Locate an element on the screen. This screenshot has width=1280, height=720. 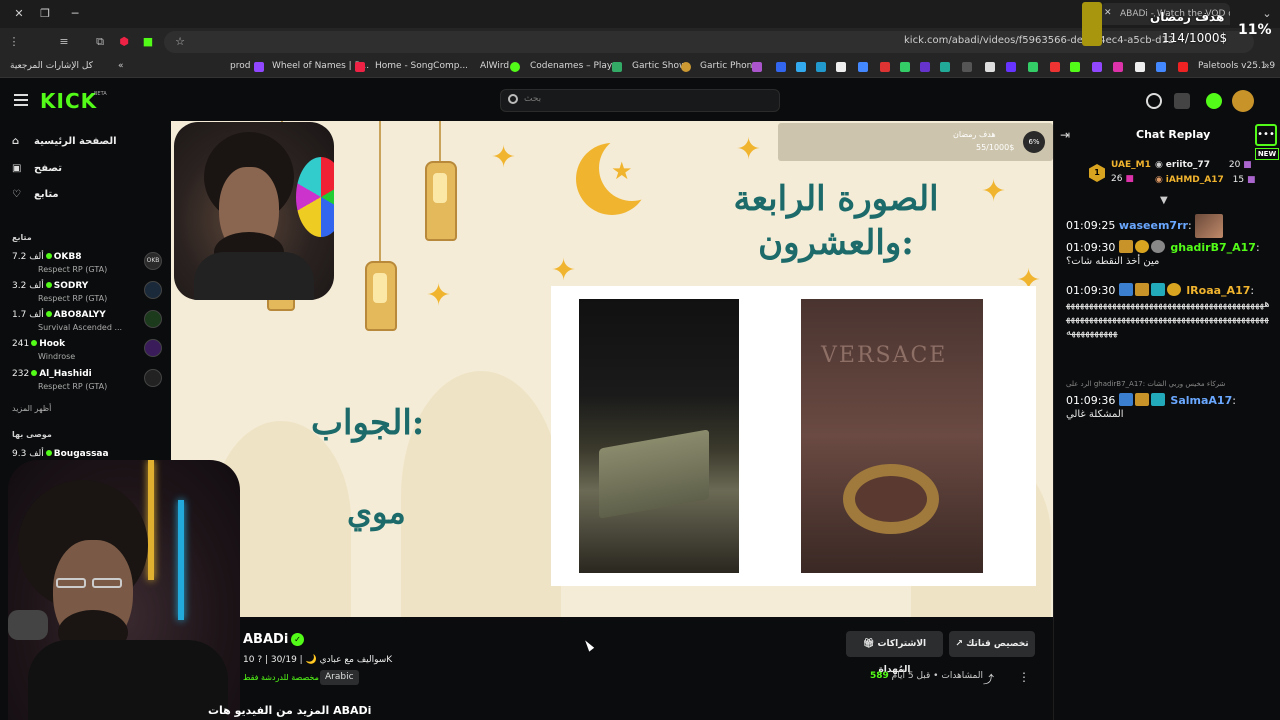
bookmarks-overflow-icon: « is located at coordinates (121, 66).